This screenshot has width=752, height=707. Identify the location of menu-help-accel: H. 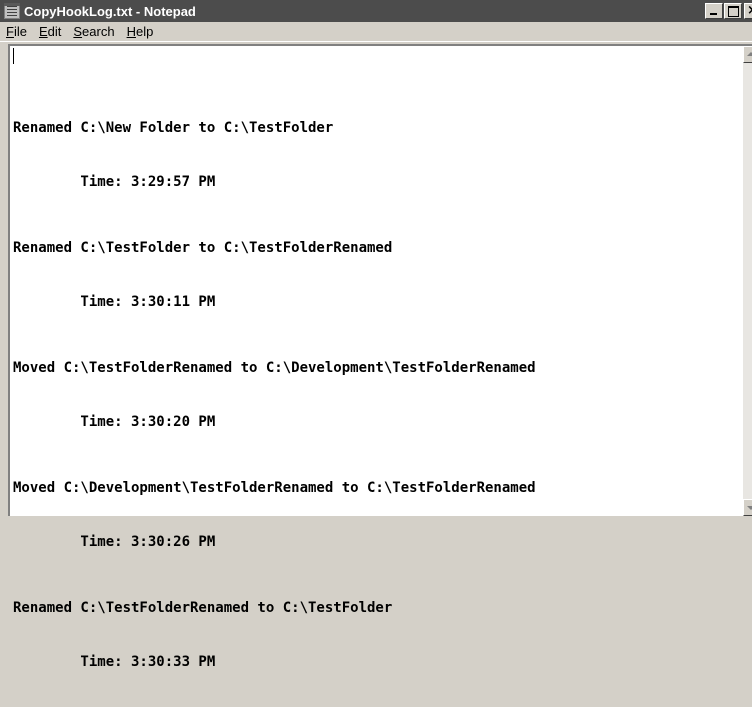
(131, 31).